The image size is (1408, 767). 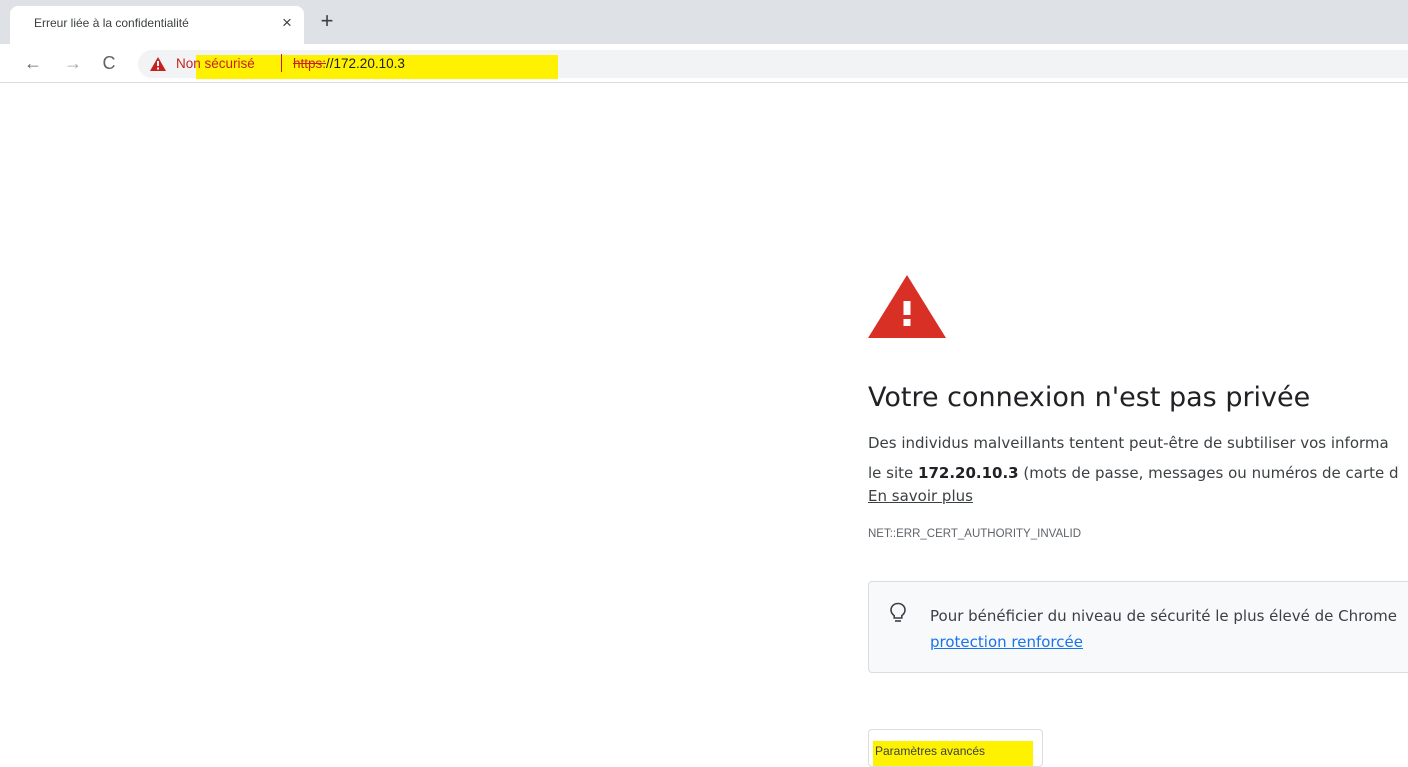 What do you see at coordinates (704, 22) in the screenshot?
I see `tab-strip: Erreur liée à la confidentialité × +` at bounding box center [704, 22].